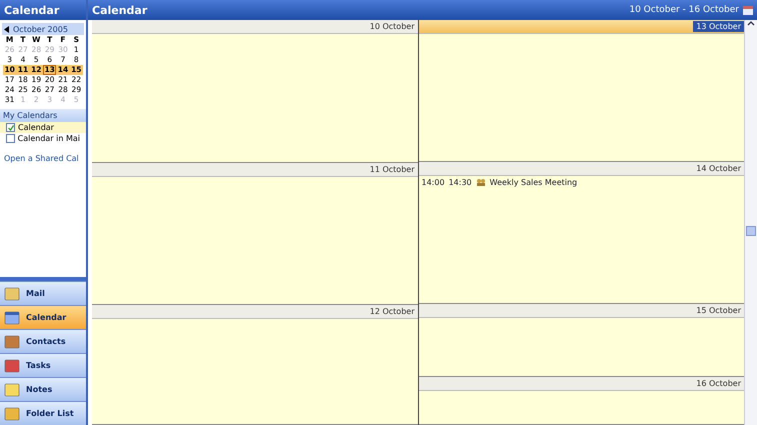  I want to click on nav-button: Calendar, so click(43, 317).